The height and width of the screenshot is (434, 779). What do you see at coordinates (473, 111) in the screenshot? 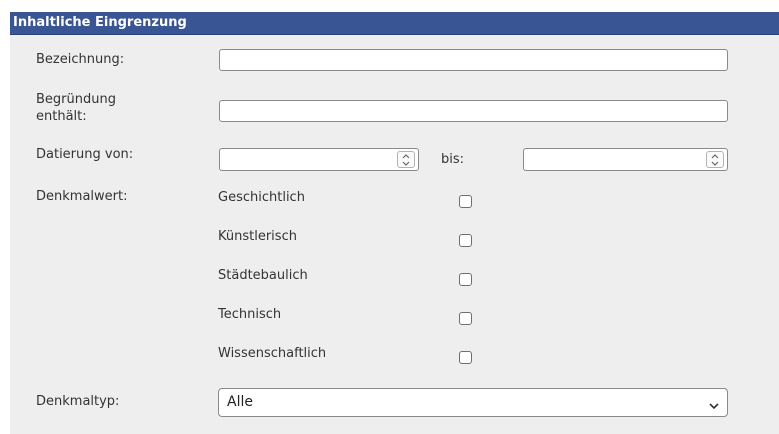
I see `begruendung-input` at bounding box center [473, 111].